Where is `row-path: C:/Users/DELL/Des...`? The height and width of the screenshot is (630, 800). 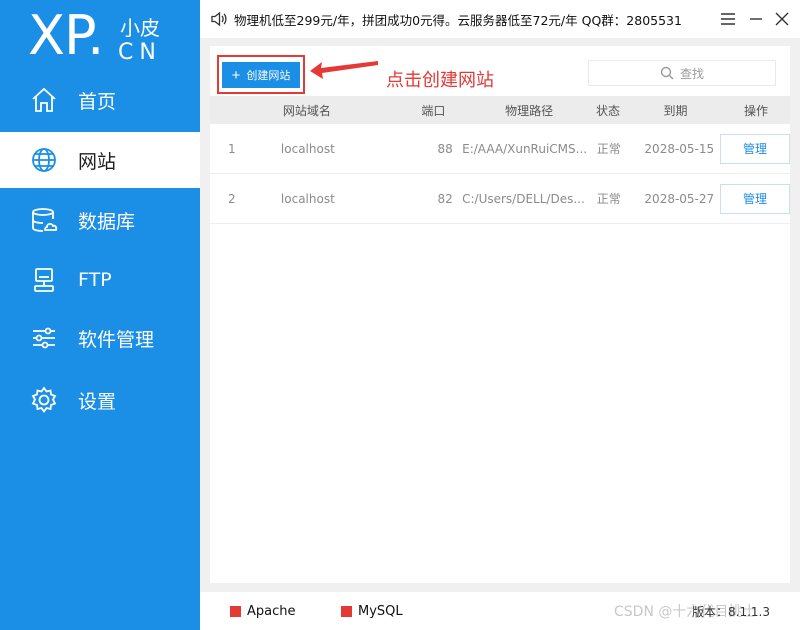
row-path: C:/Users/DELL/Des... is located at coordinates (523, 198).